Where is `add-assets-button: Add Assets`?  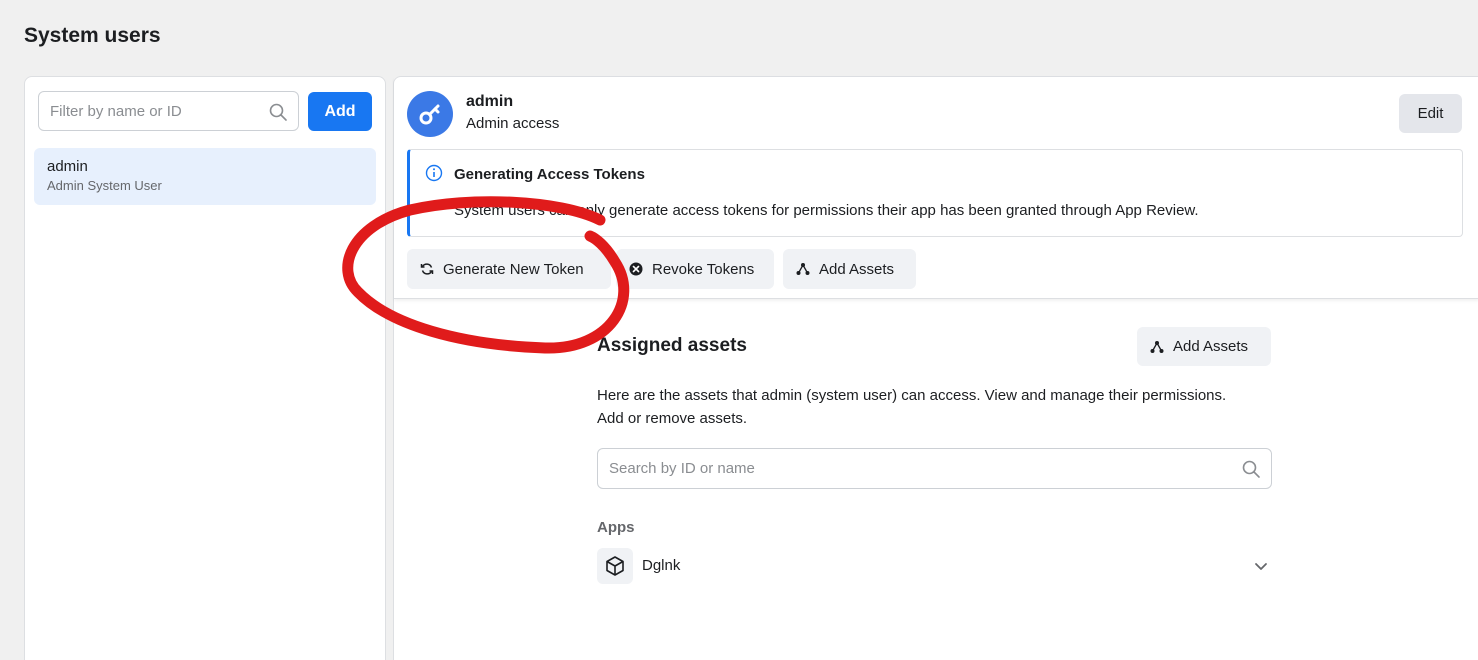
add-assets-button: Add Assets is located at coordinates (849, 269).